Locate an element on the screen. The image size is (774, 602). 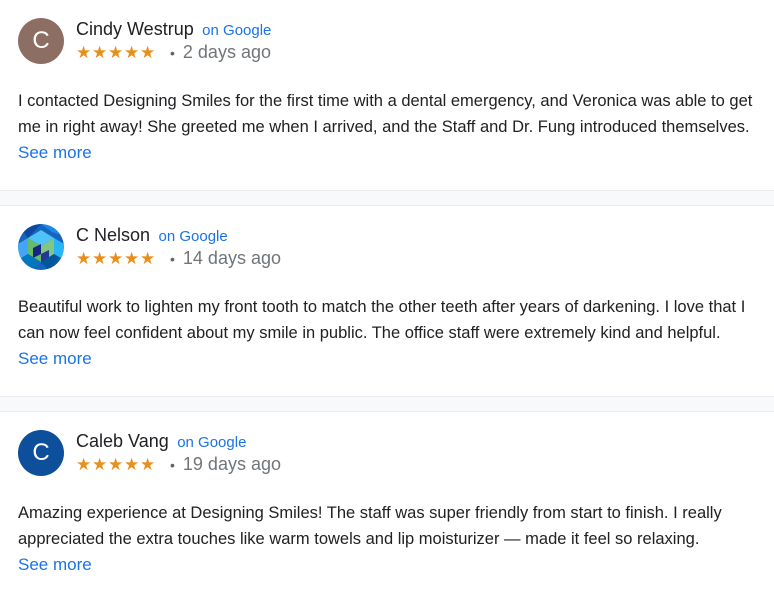
geometric-cube-icon is located at coordinates (41, 247).